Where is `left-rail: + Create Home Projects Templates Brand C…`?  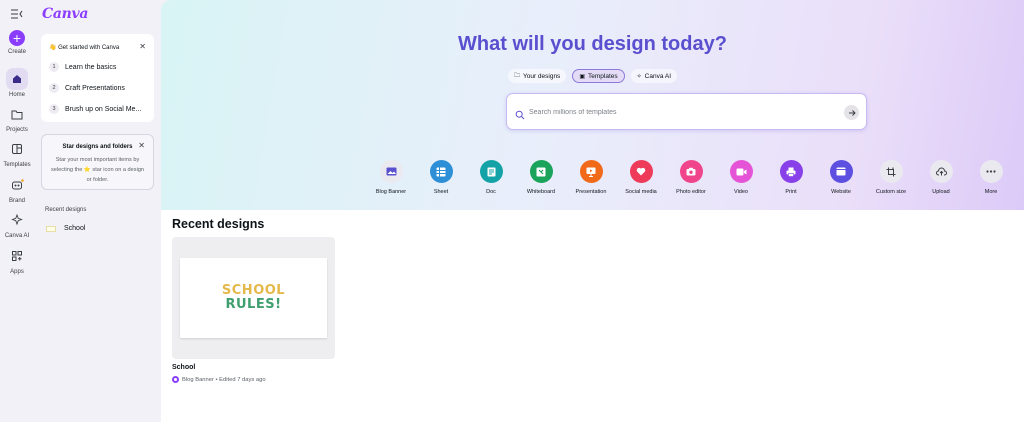 left-rail: + Create Home Projects Templates Brand C… is located at coordinates (17, 211).